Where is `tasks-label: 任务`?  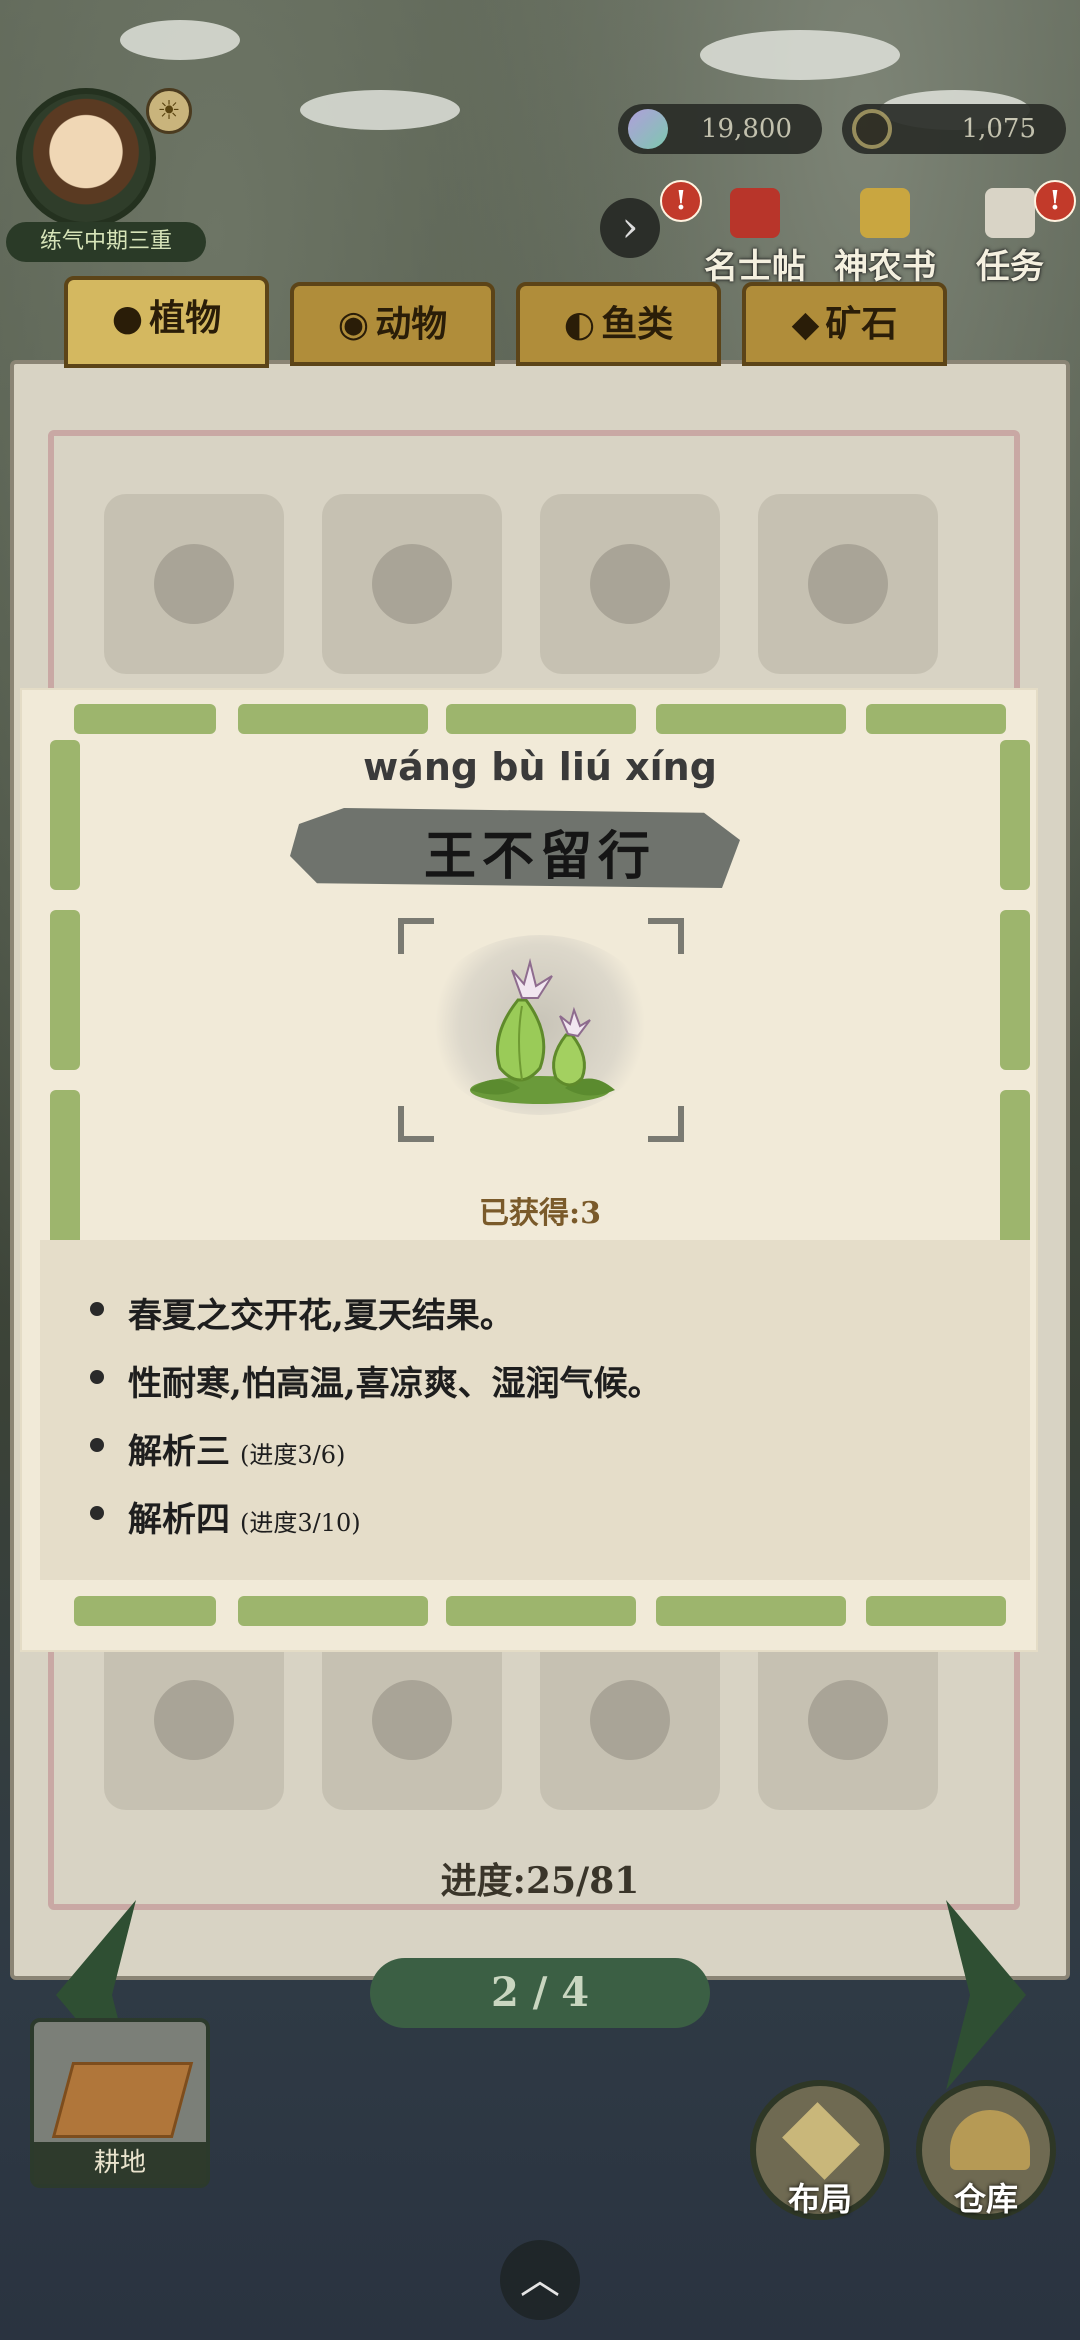 tasks-label: 任务 is located at coordinates (1010, 267).